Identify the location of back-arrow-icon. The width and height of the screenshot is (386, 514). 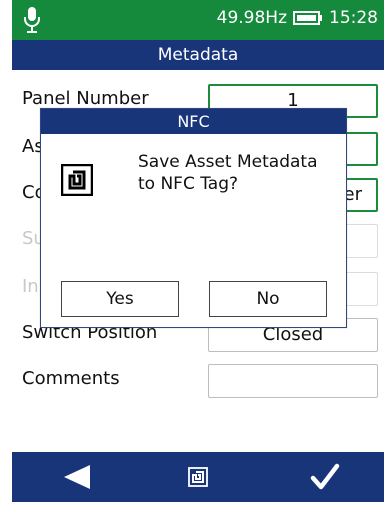
(77, 477).